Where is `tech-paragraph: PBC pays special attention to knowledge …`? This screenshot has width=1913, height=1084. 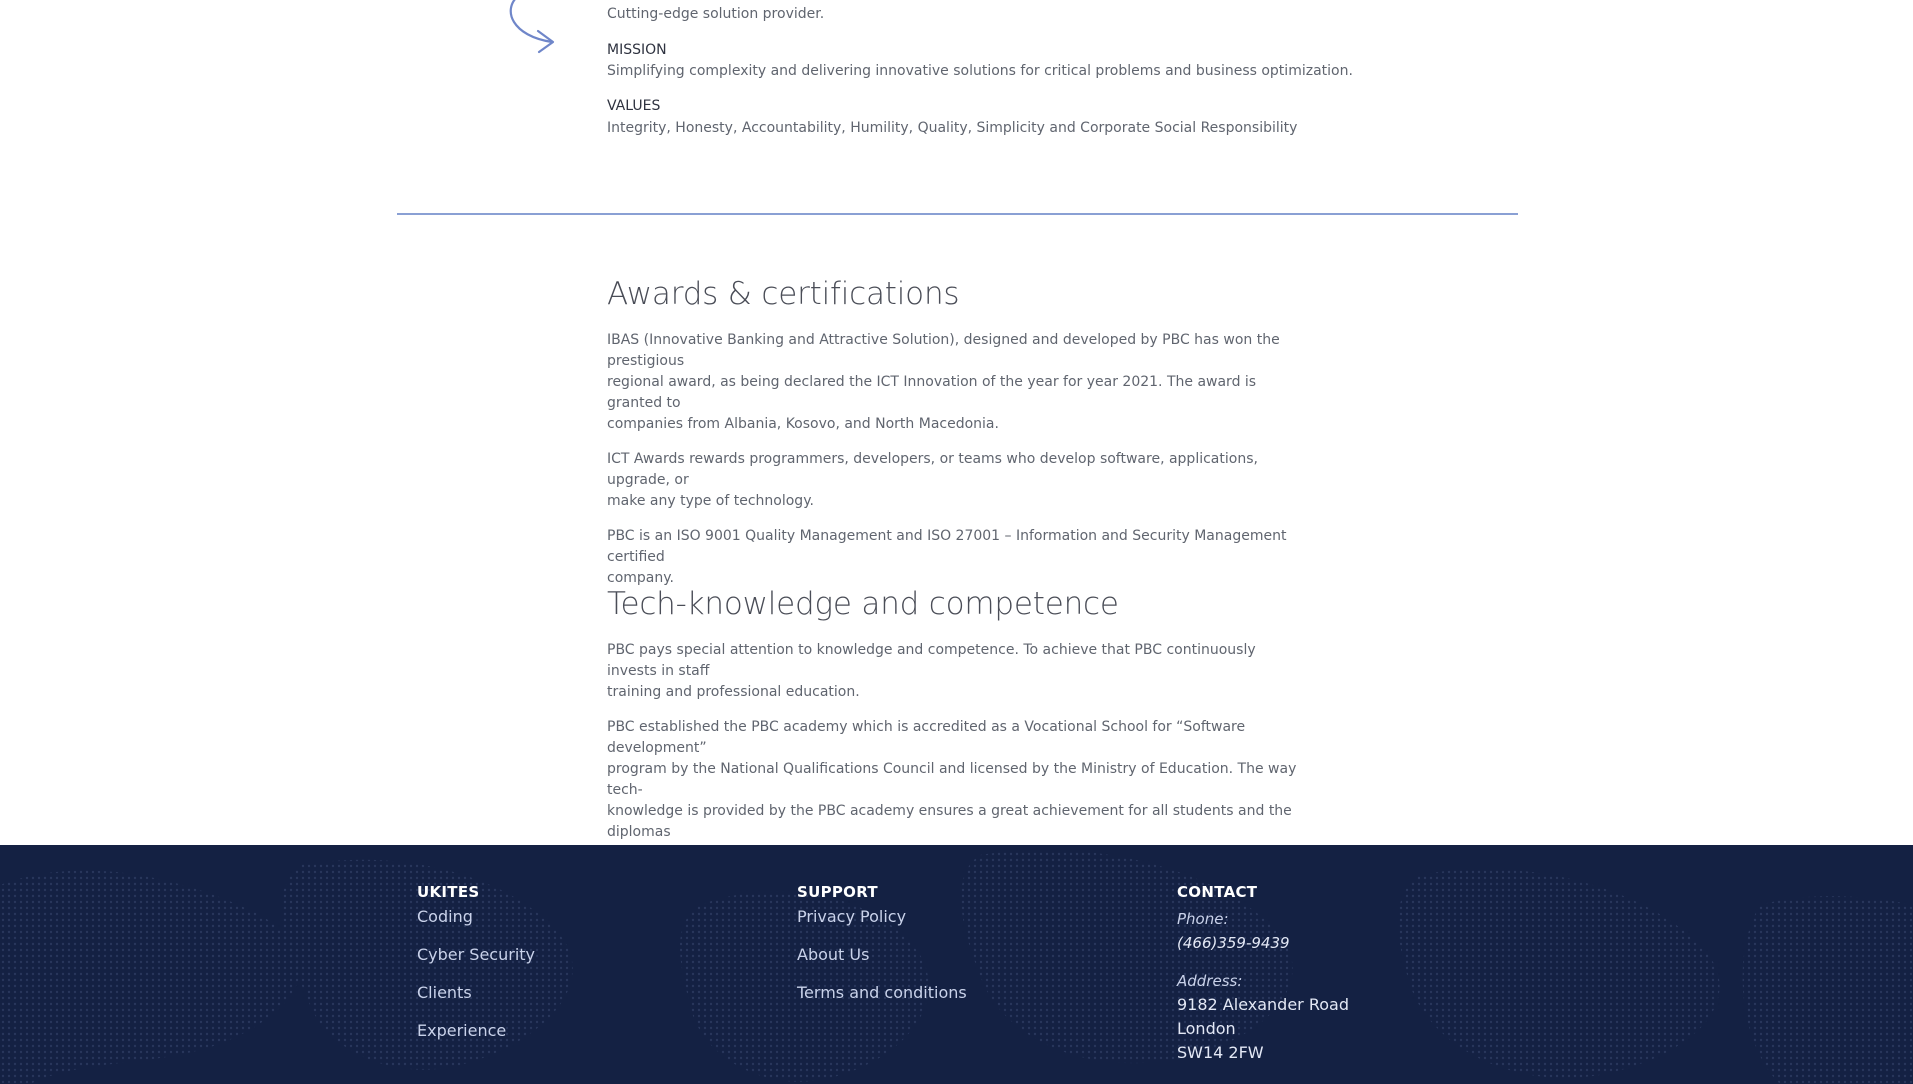 tech-paragraph: PBC pays special attention to knowledge … is located at coordinates (931, 671).